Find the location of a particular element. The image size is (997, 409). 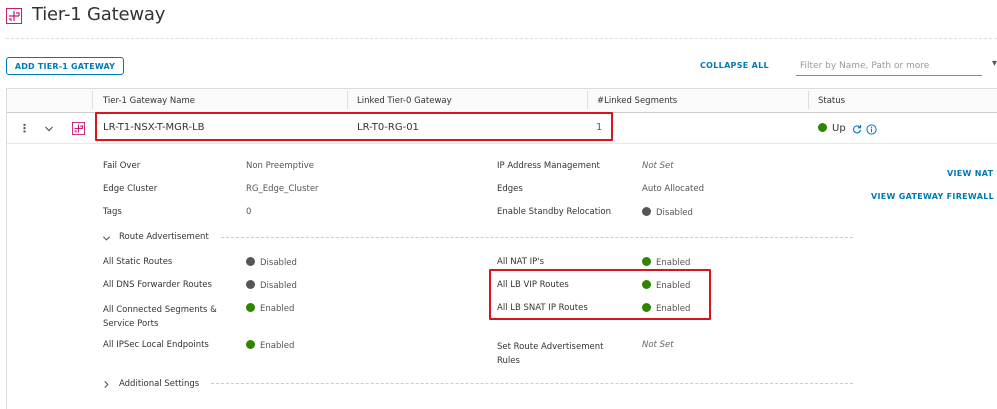

dns-forwarder-label: All DNS Forwarder Routes is located at coordinates (157, 285).